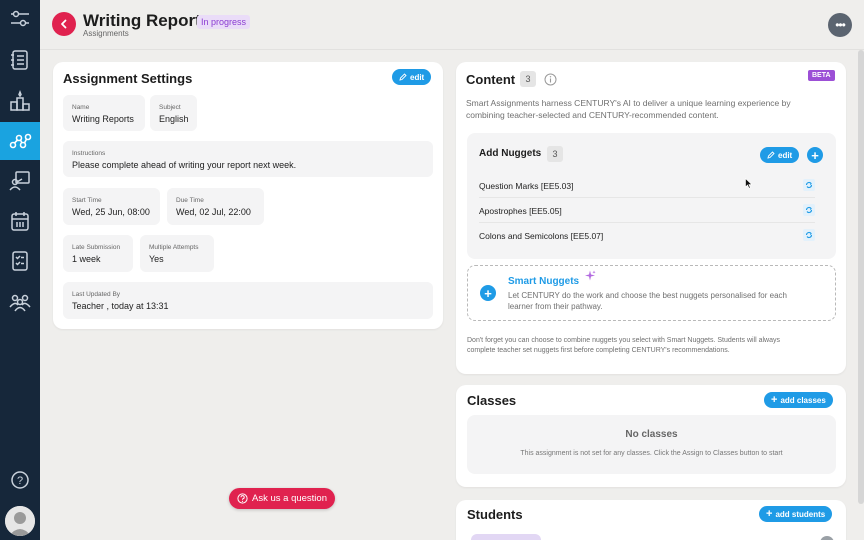 The height and width of the screenshot is (540, 864). I want to click on sidebar-item-leaderboard, so click(20, 101).